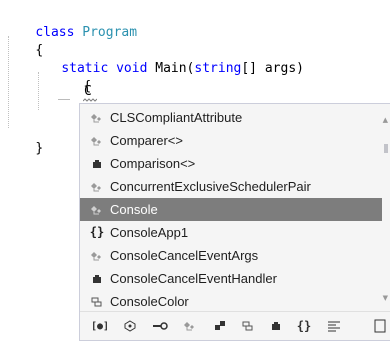  What do you see at coordinates (130, 326) in the screenshot?
I see `filter-interfaces-icon` at bounding box center [130, 326].